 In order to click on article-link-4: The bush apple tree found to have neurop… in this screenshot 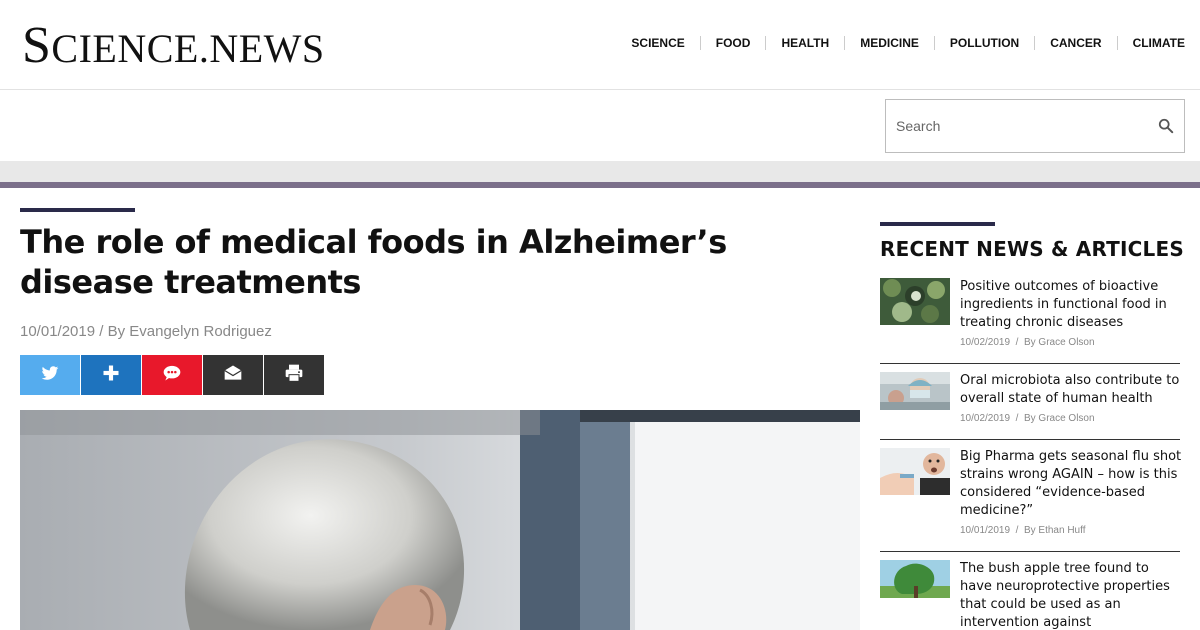, I will do `click(1071, 595)`.